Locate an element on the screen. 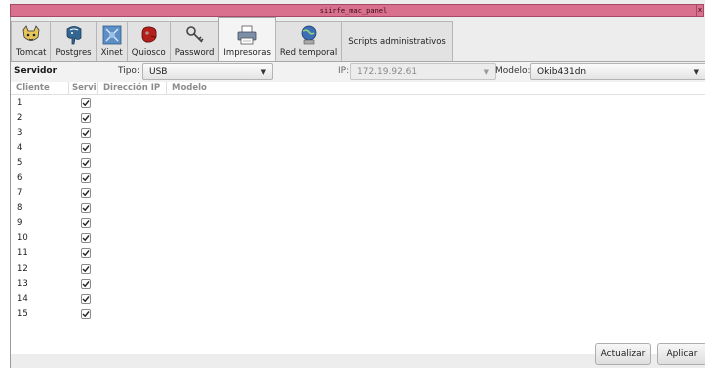 The image size is (705, 368). table-row: 8 is located at coordinates (358, 208).